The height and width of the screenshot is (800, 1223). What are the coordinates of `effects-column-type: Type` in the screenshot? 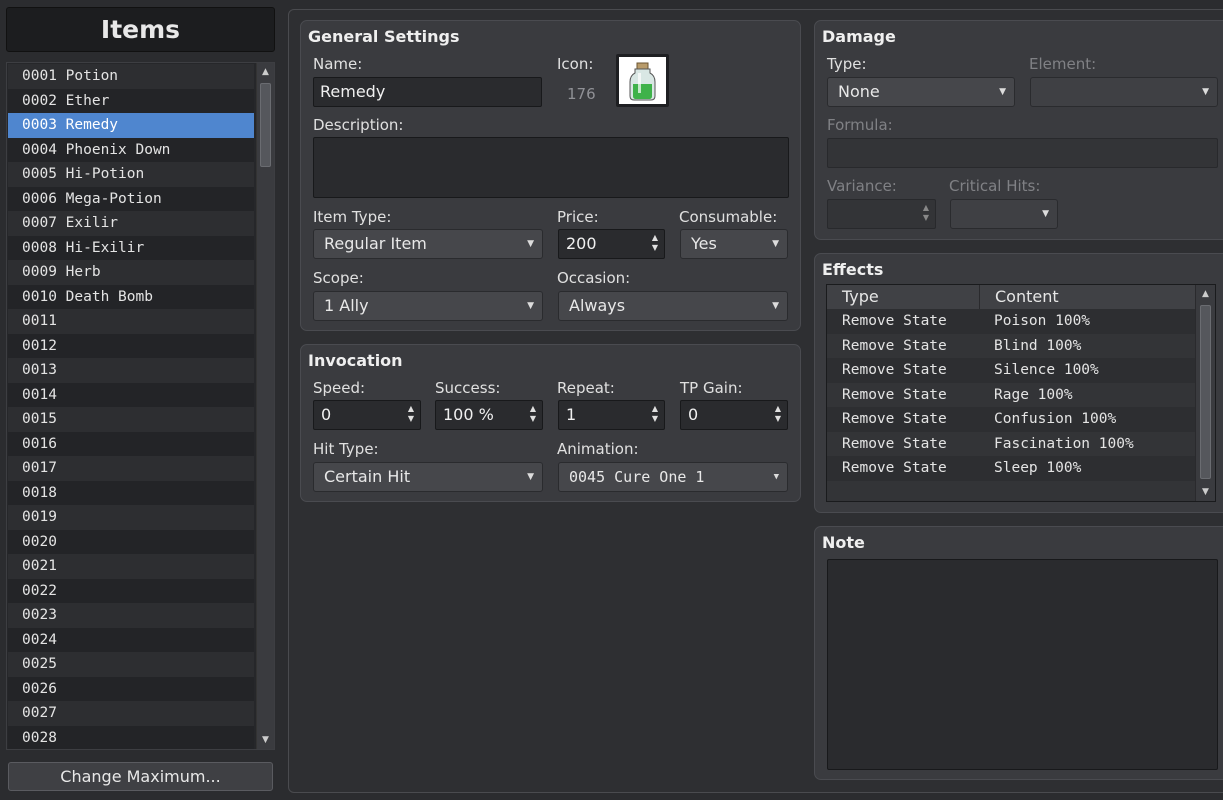 It's located at (903, 297).